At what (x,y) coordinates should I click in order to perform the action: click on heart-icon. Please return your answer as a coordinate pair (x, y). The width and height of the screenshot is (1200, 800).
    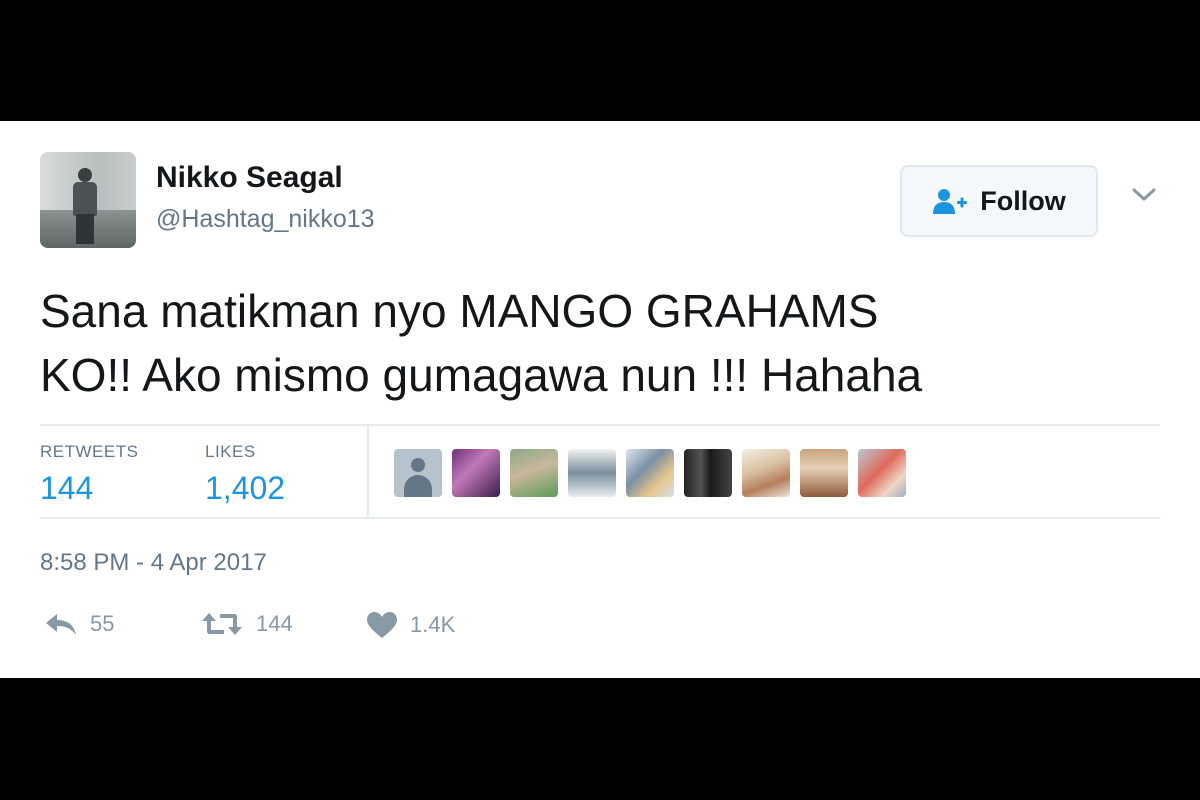
    Looking at the image, I should click on (382, 625).